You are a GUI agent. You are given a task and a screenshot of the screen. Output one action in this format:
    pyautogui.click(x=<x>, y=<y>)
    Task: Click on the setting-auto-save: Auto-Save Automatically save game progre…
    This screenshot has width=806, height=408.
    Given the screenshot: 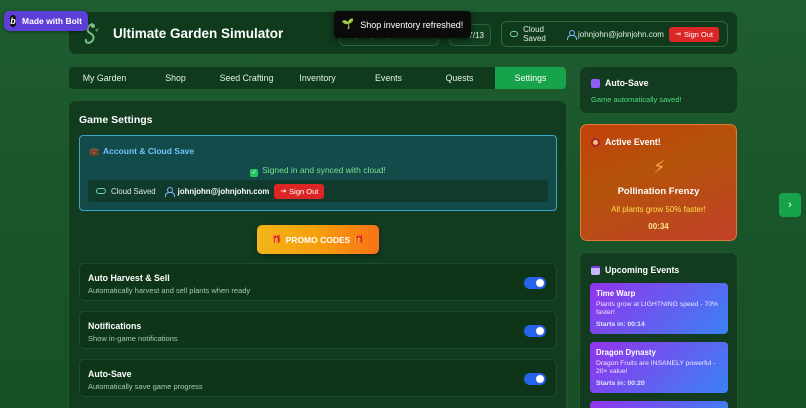 What is the action you would take?
    pyautogui.click(x=318, y=378)
    